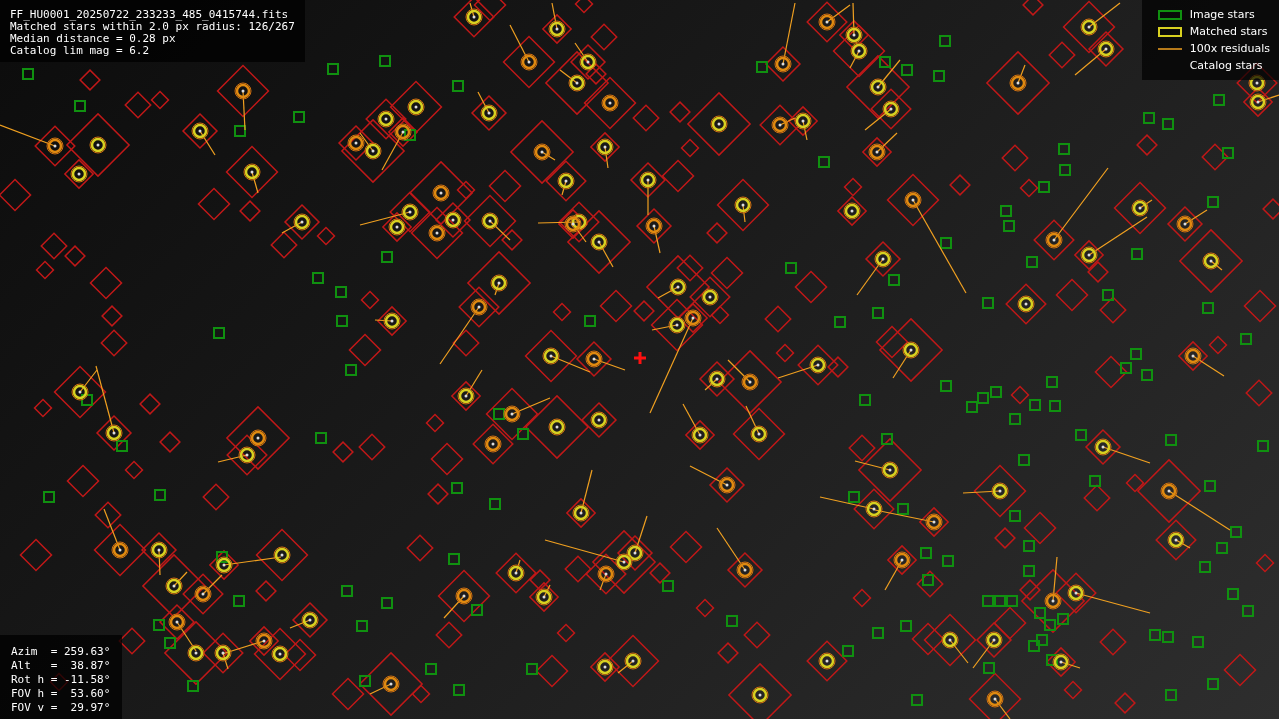 The height and width of the screenshot is (719, 1279). I want to click on legend-label: 100x residuals, so click(1229, 48).